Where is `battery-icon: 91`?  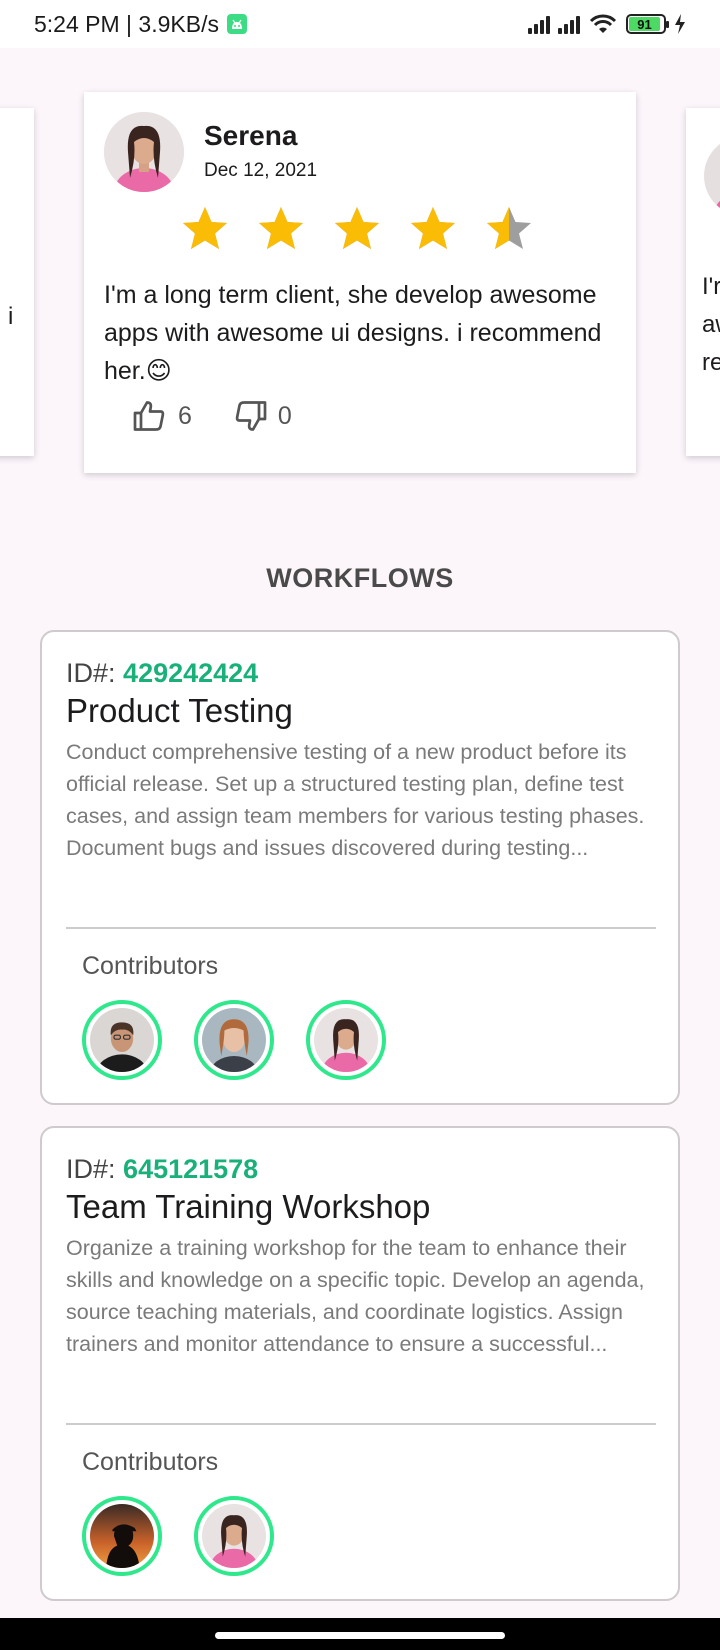
battery-icon: 91 is located at coordinates (647, 24).